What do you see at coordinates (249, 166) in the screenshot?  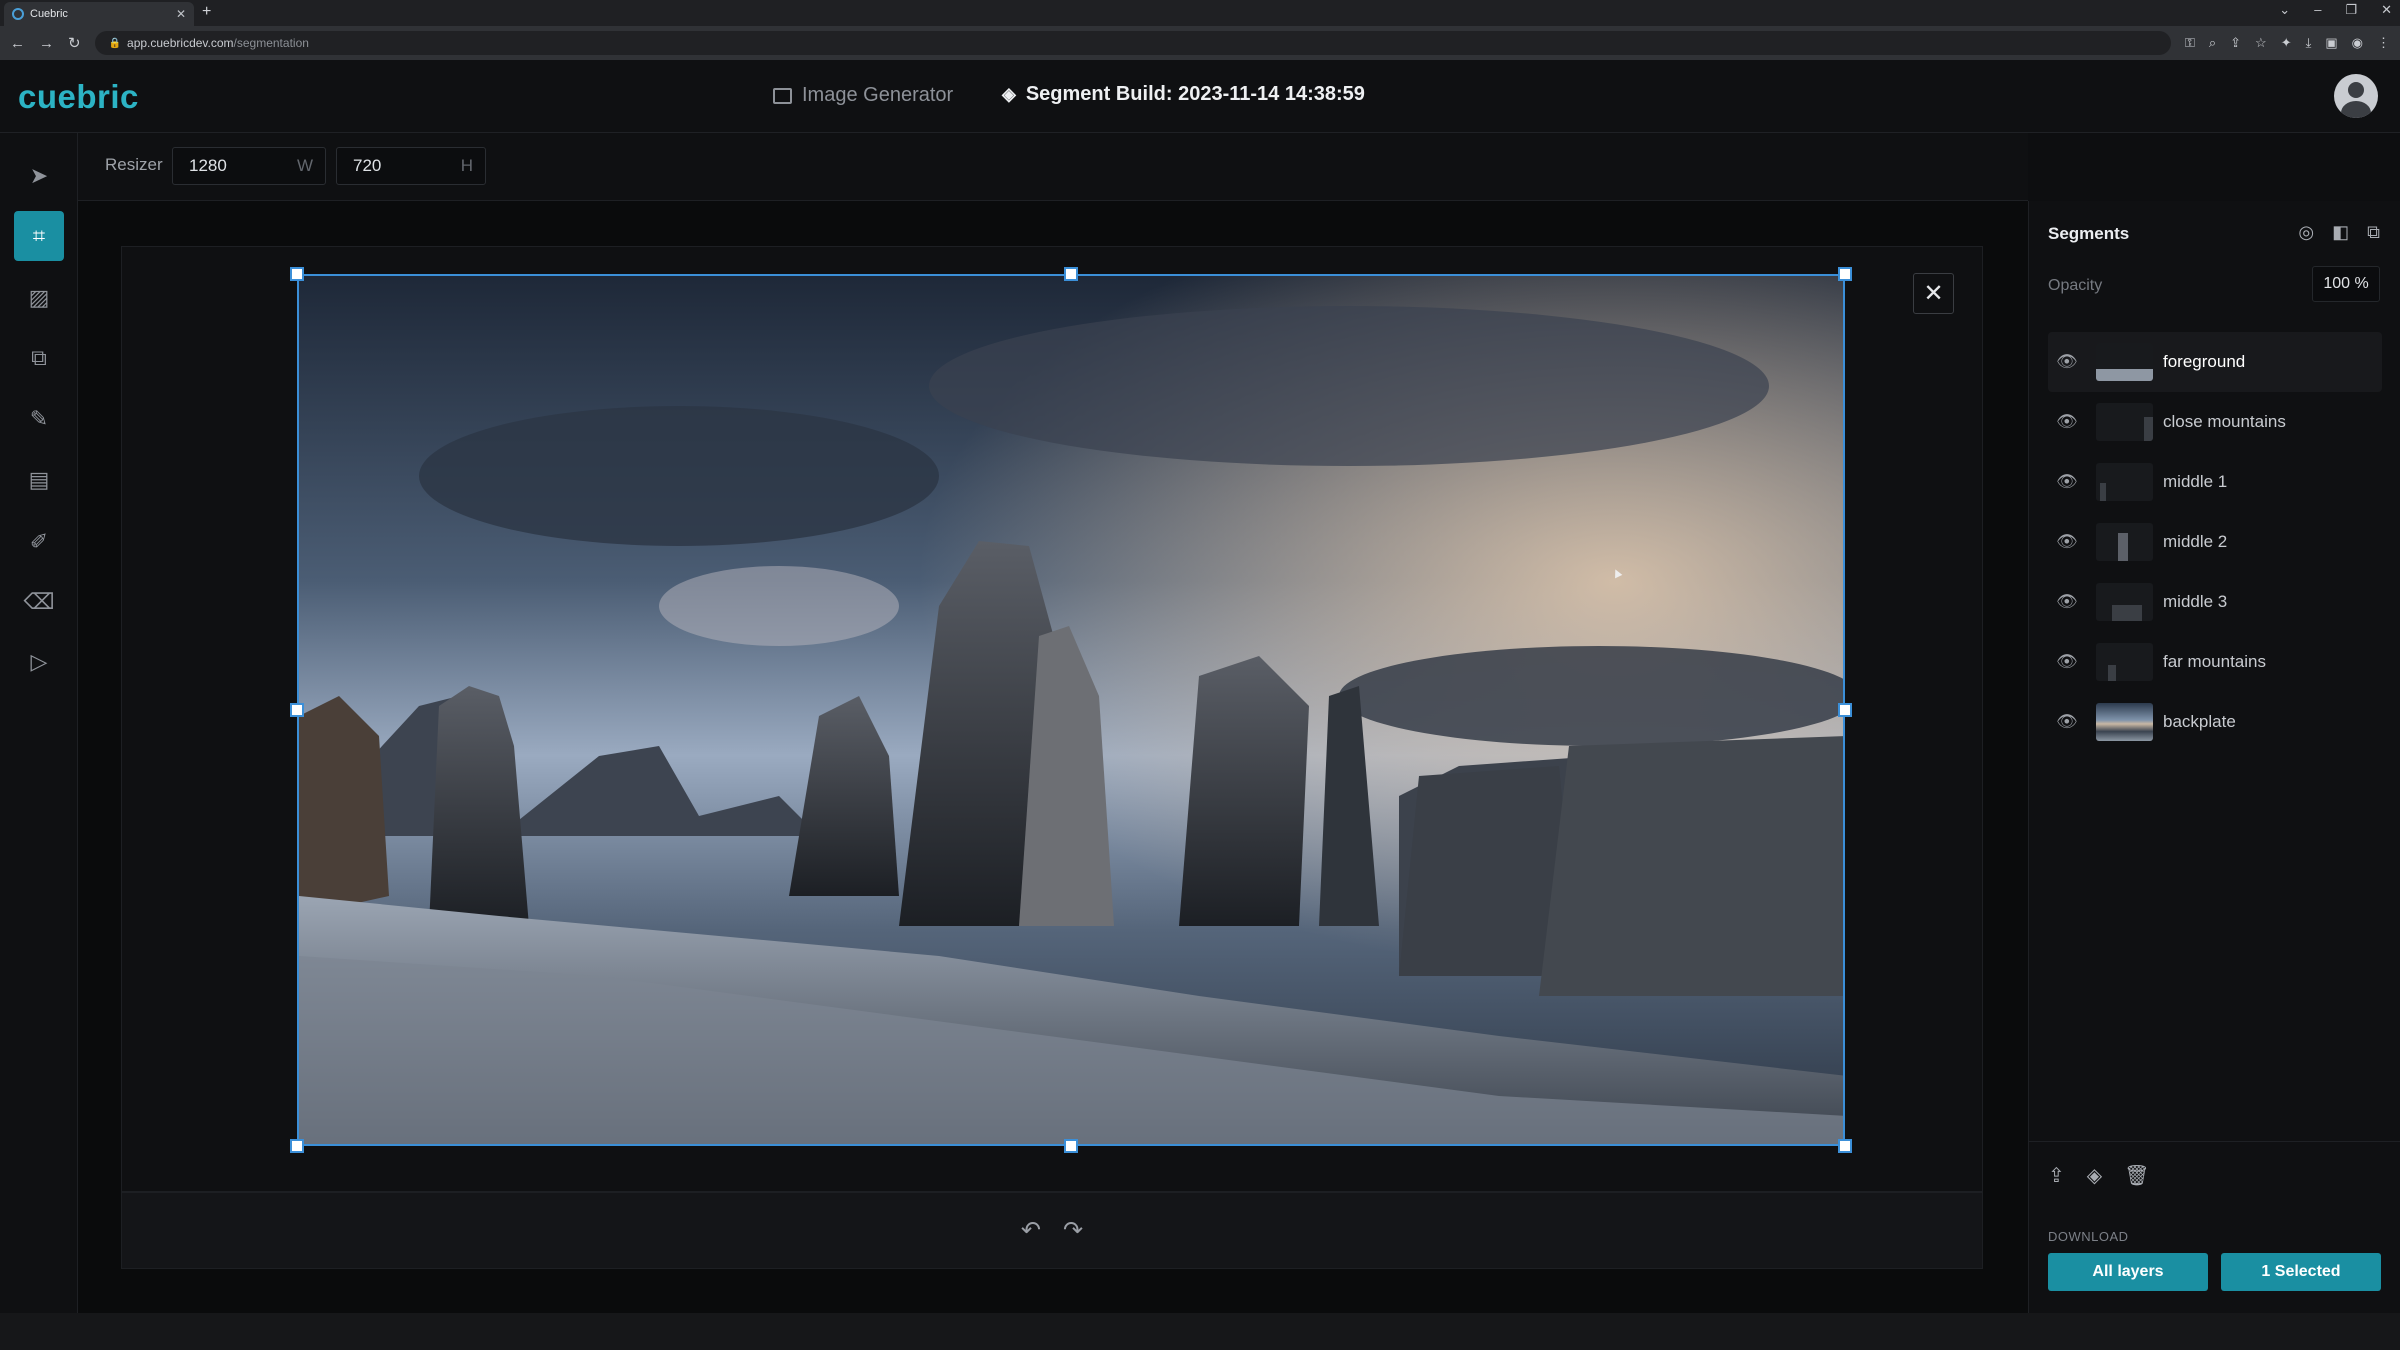 I see `width-input: 1280 W` at bounding box center [249, 166].